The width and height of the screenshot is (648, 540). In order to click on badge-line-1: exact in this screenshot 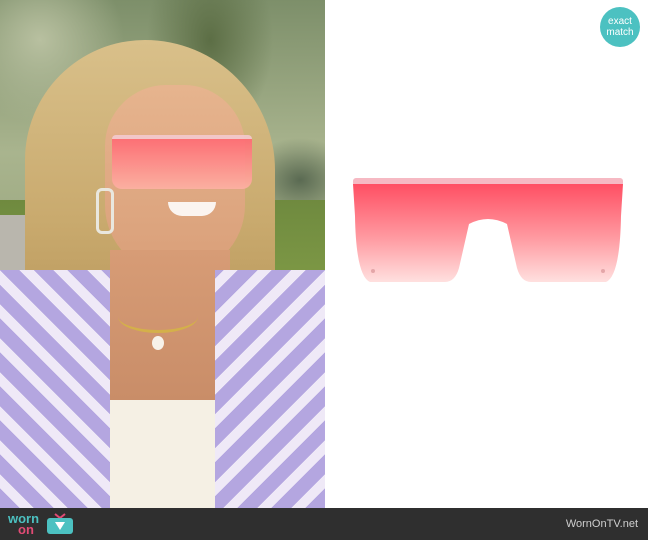, I will do `click(620, 21)`.